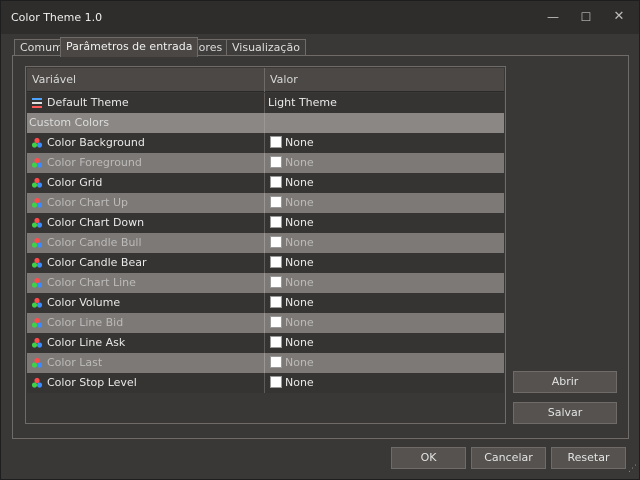 This screenshot has width=640, height=480. What do you see at coordinates (96, 222) in the screenshot?
I see `row-name: Color Chart Down` at bounding box center [96, 222].